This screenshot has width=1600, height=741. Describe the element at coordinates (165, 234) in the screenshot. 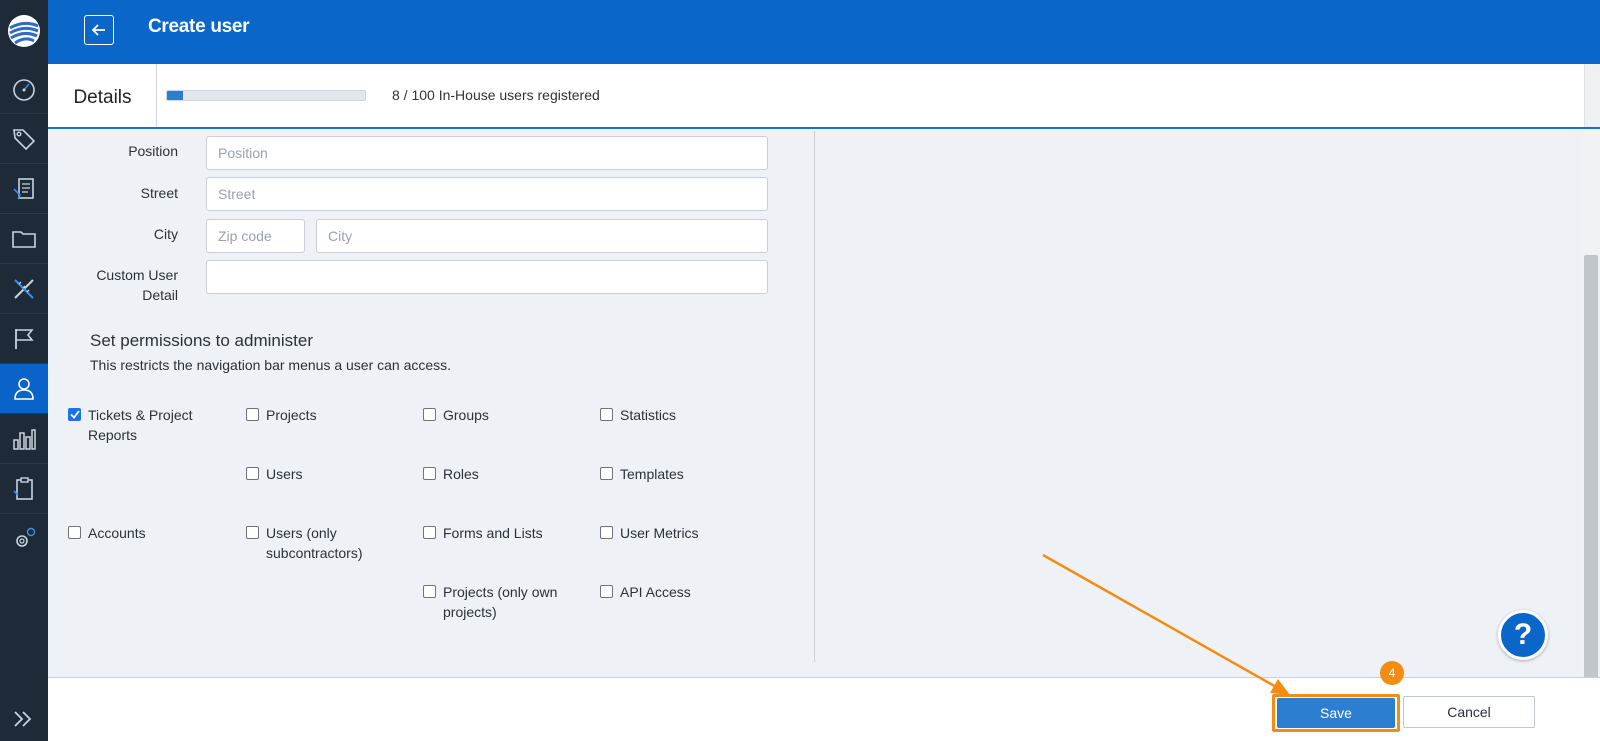

I see `city-label: City` at that location.